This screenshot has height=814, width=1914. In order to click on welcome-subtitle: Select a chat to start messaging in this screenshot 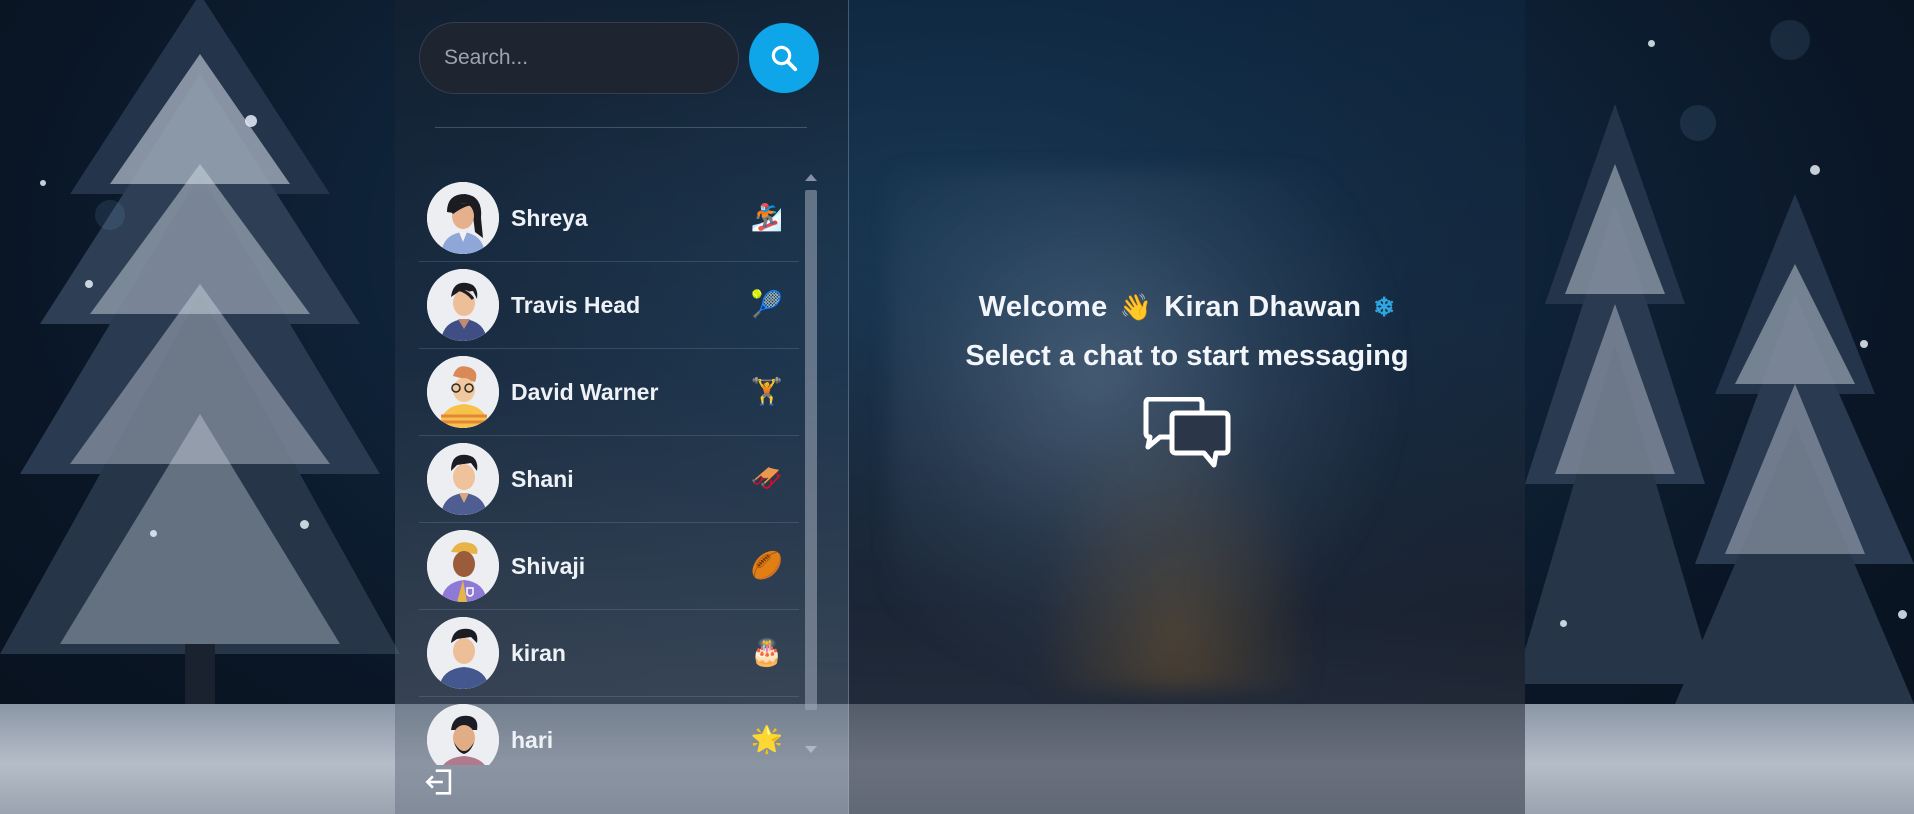, I will do `click(1187, 356)`.